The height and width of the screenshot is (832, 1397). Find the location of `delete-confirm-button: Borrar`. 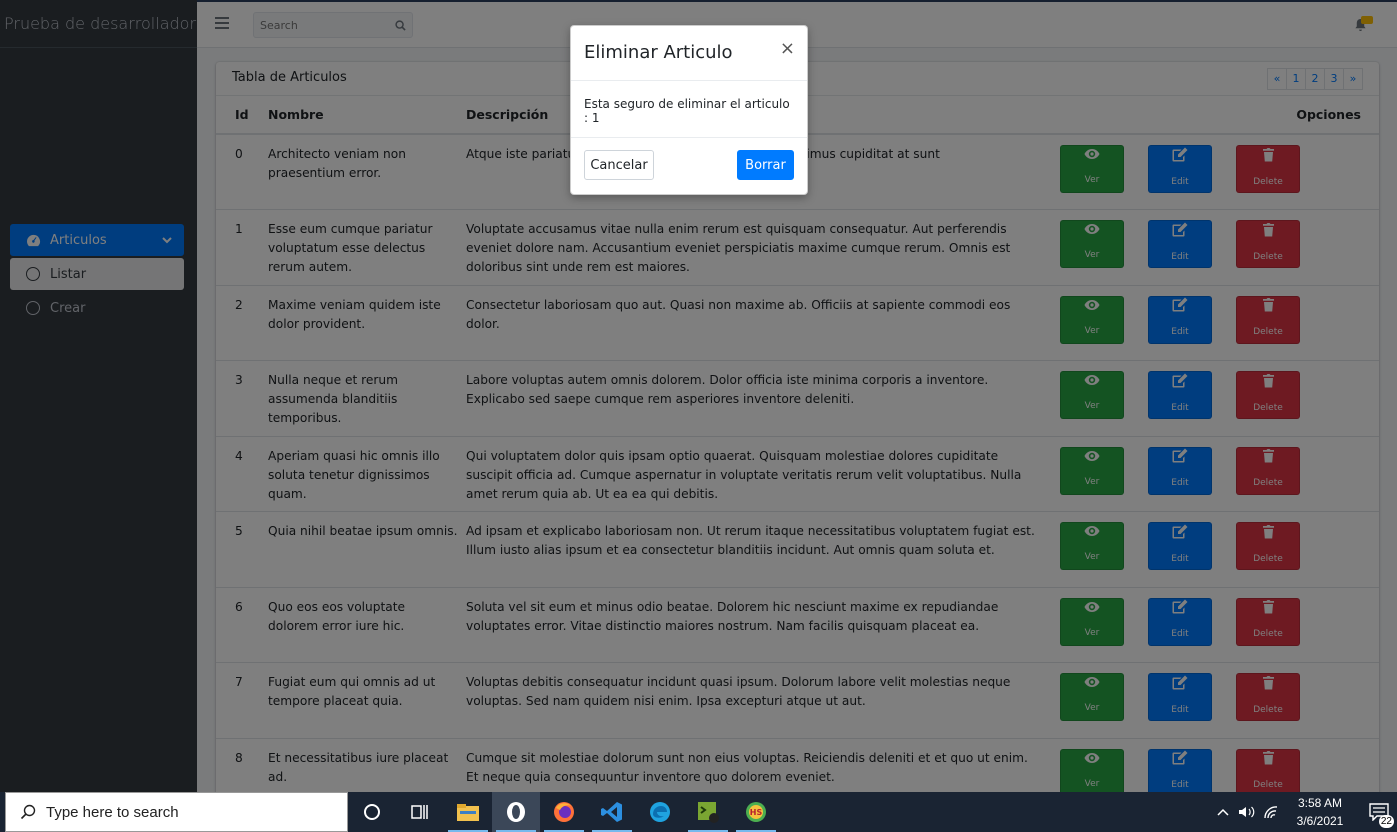

delete-confirm-button: Borrar is located at coordinates (765, 165).